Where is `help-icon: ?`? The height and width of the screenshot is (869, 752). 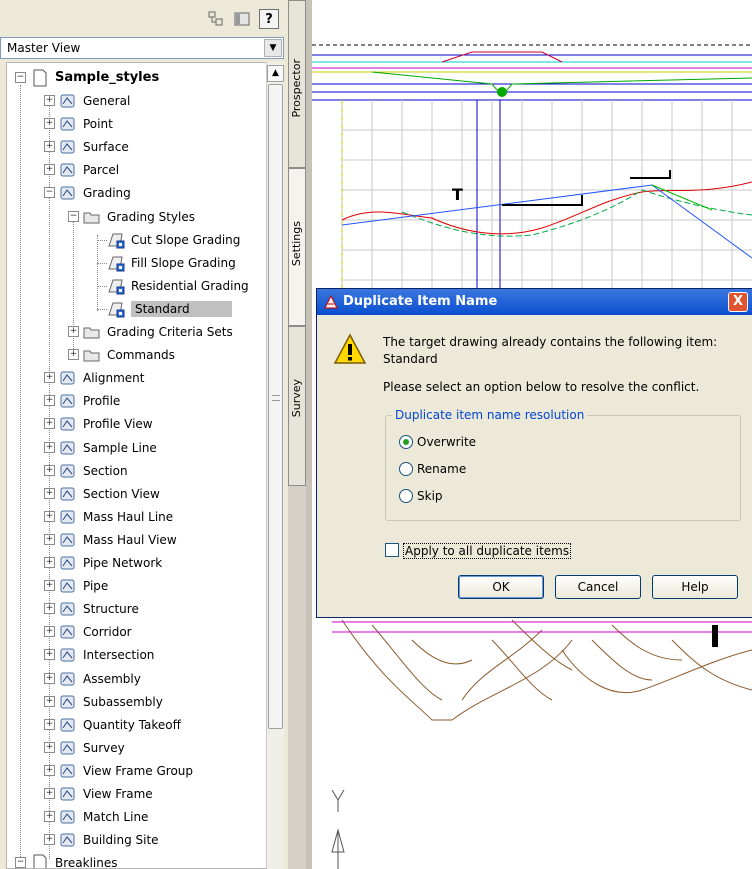
help-icon: ? is located at coordinates (269, 19).